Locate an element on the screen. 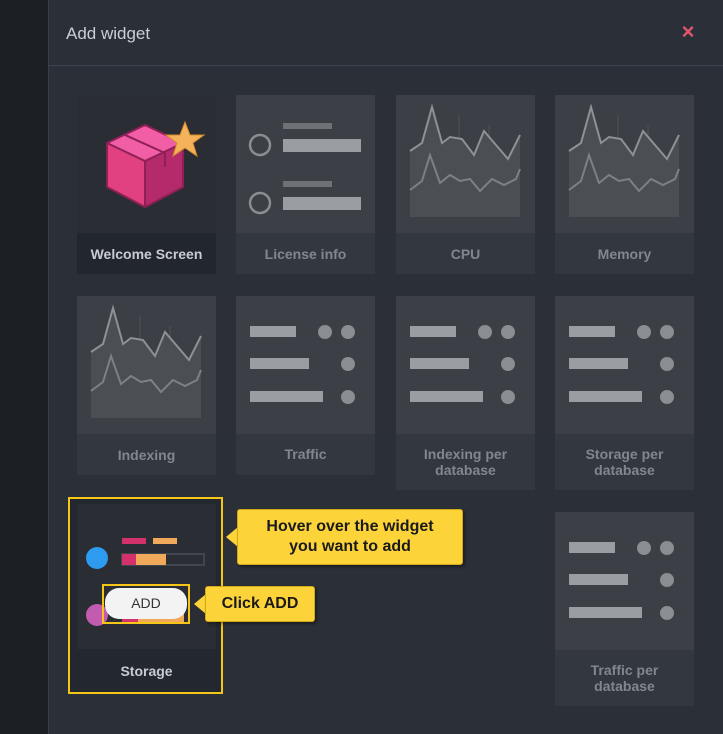 The image size is (723, 734). widget-cpu: CPU is located at coordinates (465, 184).